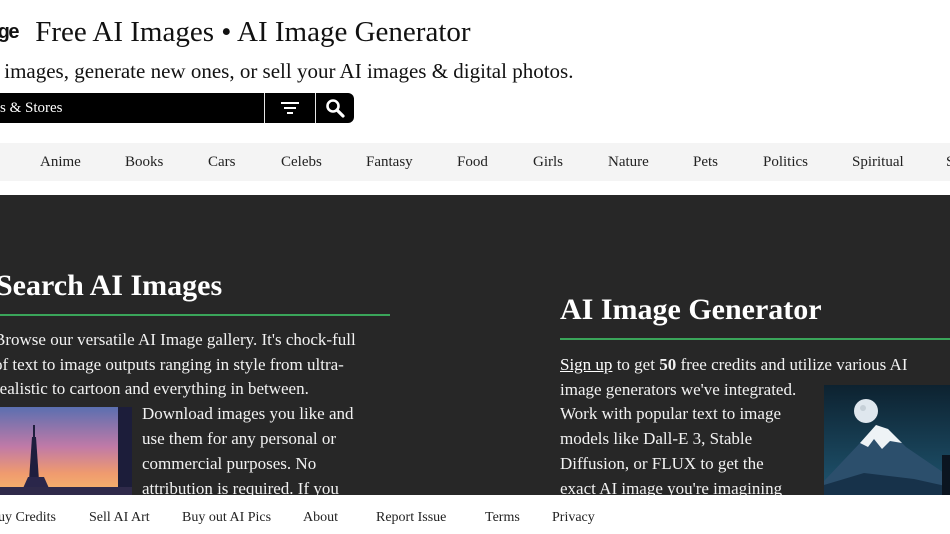 The width and height of the screenshot is (950, 534). I want to click on category-spiritual: Spiritual, so click(878, 162).